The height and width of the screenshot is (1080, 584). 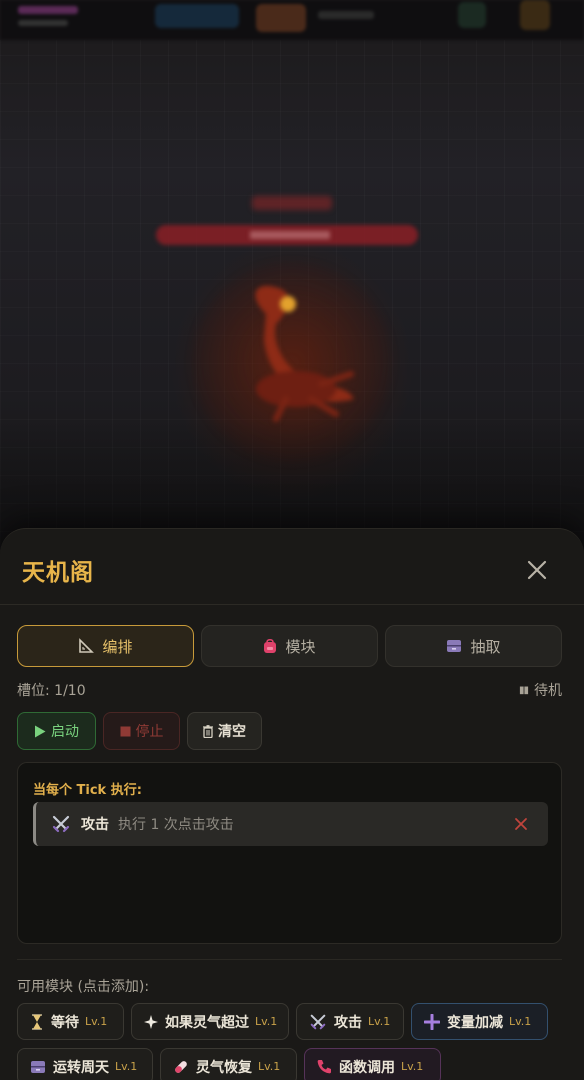 I want to click on module-chip-function-call: 函数调用 Lv.1, so click(x=372, y=1064).